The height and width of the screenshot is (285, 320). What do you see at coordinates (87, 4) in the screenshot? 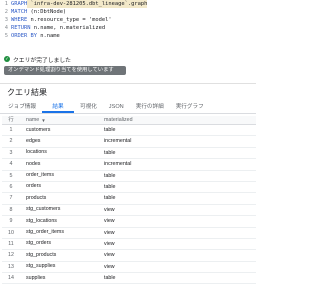
I see `code-text: `infra-dev-281205.dbt_lineage`.graph` at bounding box center [87, 4].